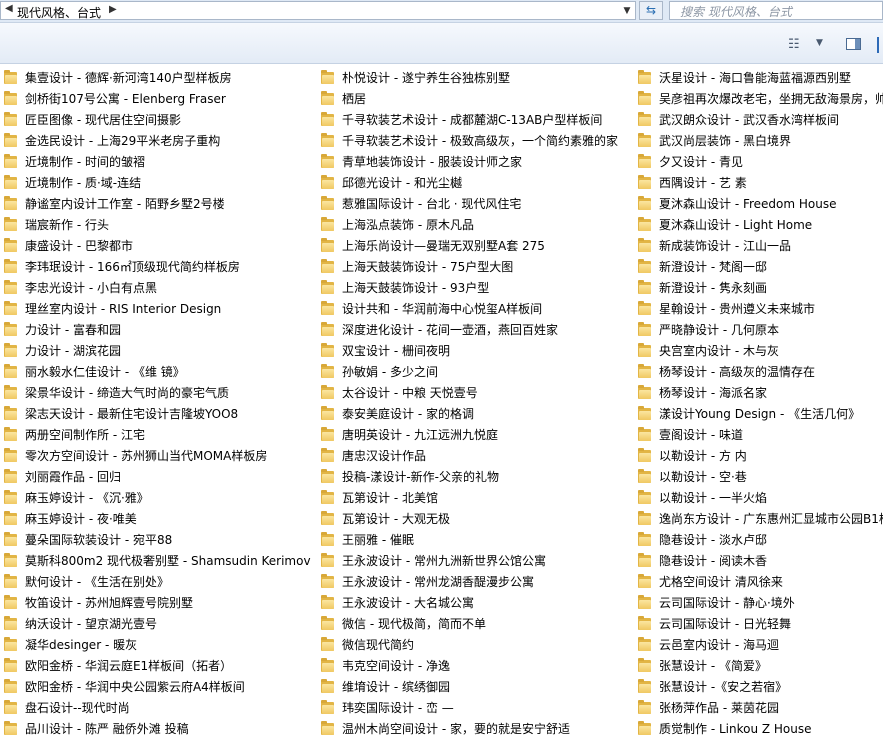 The height and width of the screenshot is (740, 883). What do you see at coordinates (442, 309) in the screenshot?
I see `folder-name: 设计共和 - 华润前海中心悦玺A样板间` at bounding box center [442, 309].